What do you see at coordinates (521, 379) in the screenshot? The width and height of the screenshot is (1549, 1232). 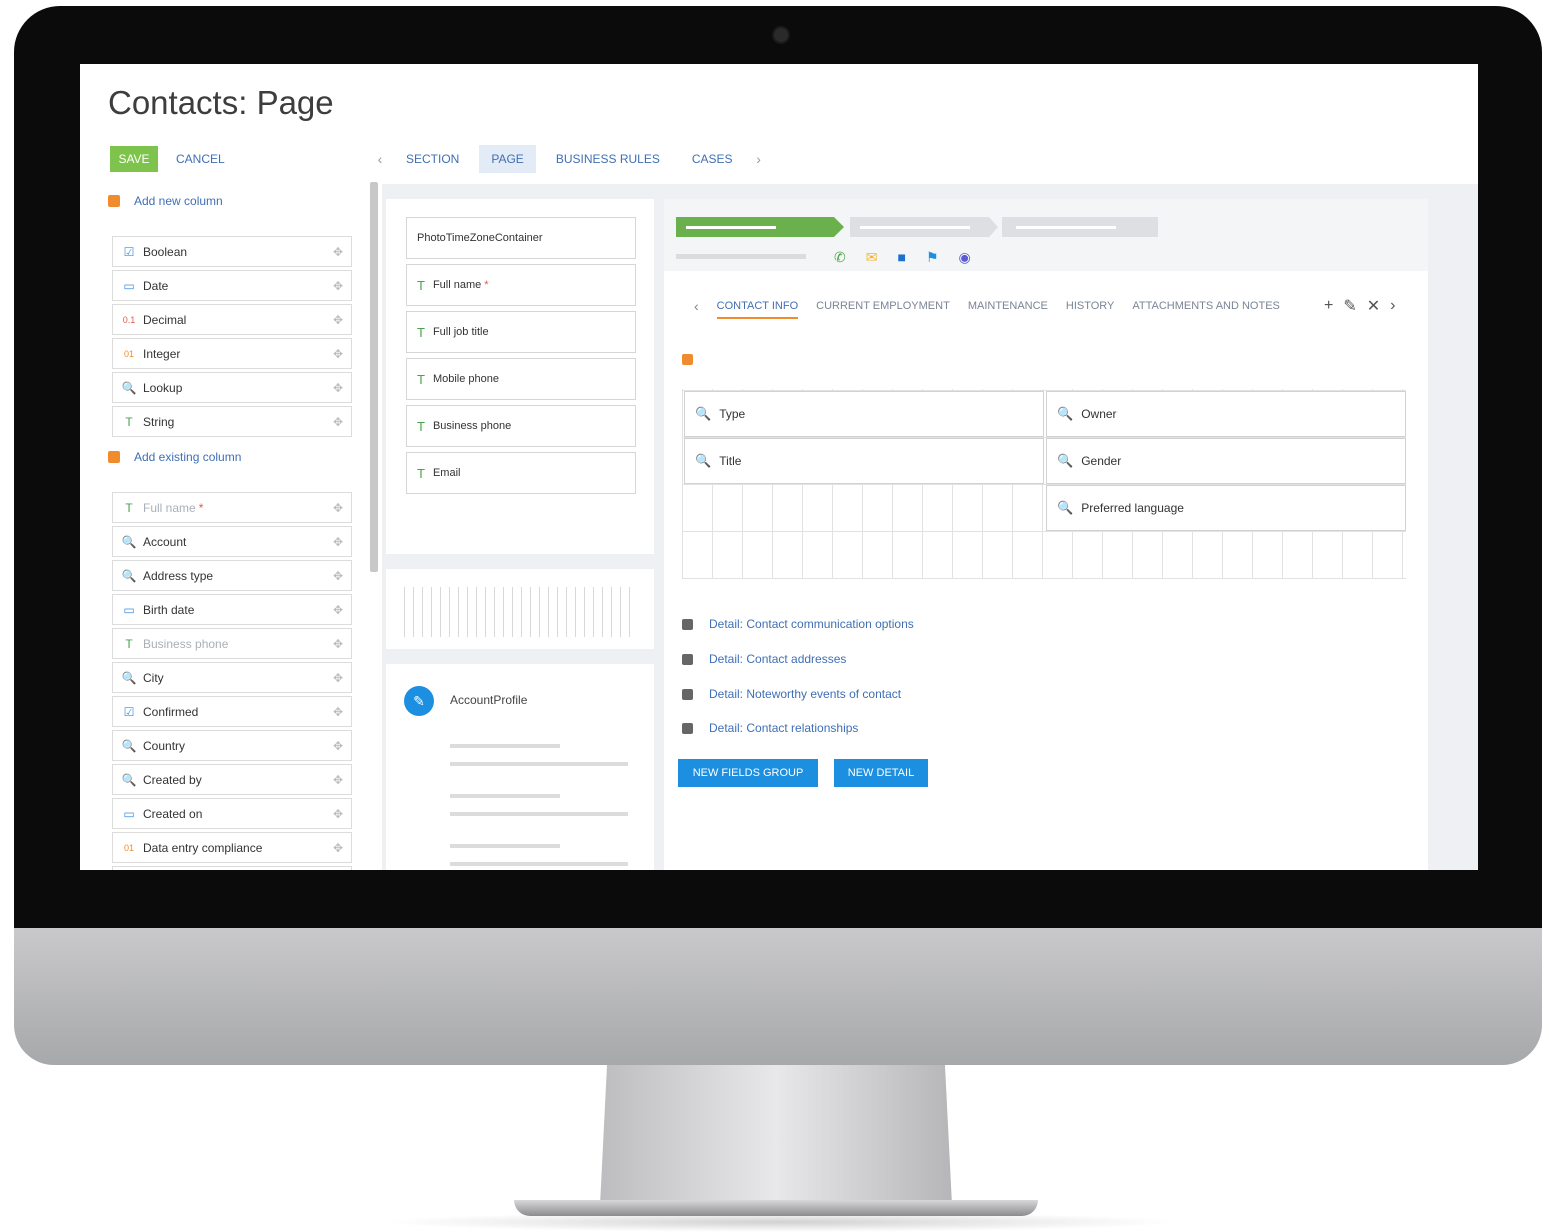 I see `profile-field: T Mobile phone` at bounding box center [521, 379].